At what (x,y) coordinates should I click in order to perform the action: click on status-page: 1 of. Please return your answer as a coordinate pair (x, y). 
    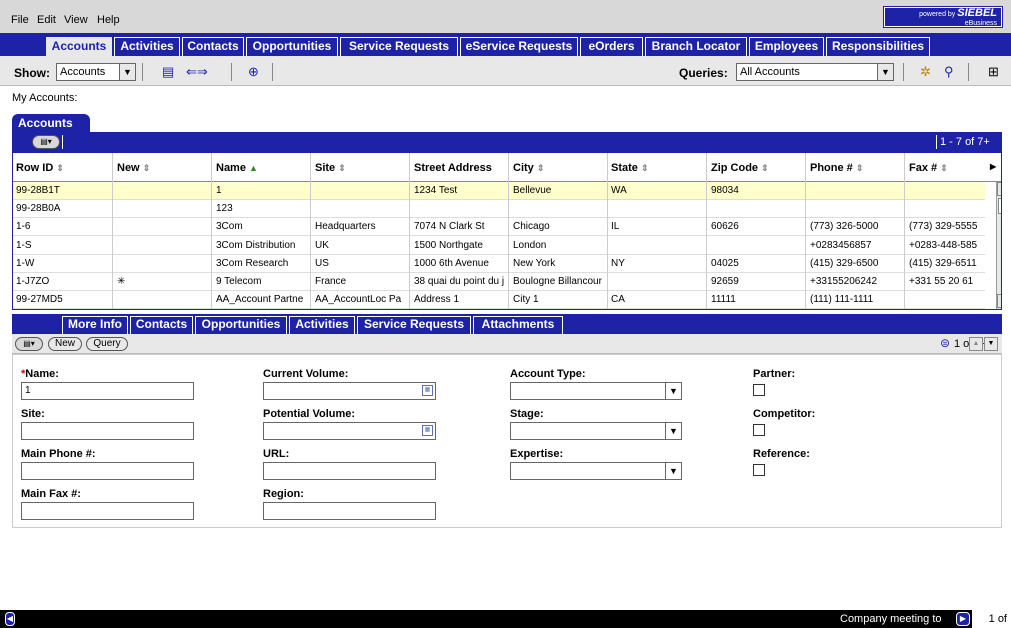
    Looking at the image, I should click on (991, 619).